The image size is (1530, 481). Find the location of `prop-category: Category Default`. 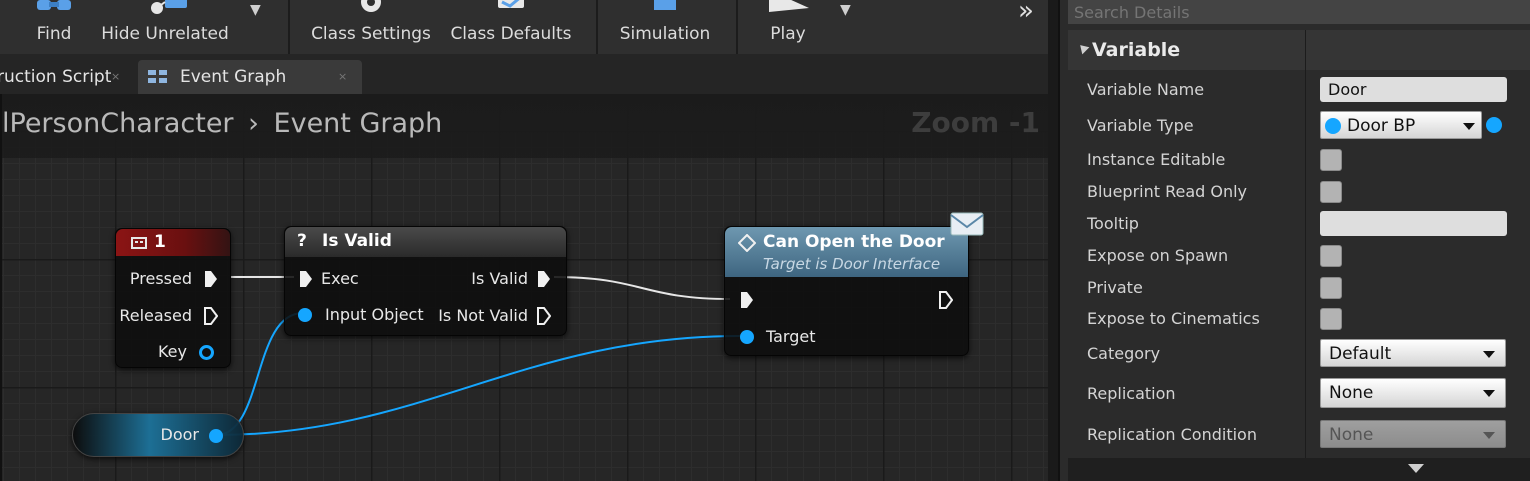

prop-category: Category Default is located at coordinates (1299, 354).